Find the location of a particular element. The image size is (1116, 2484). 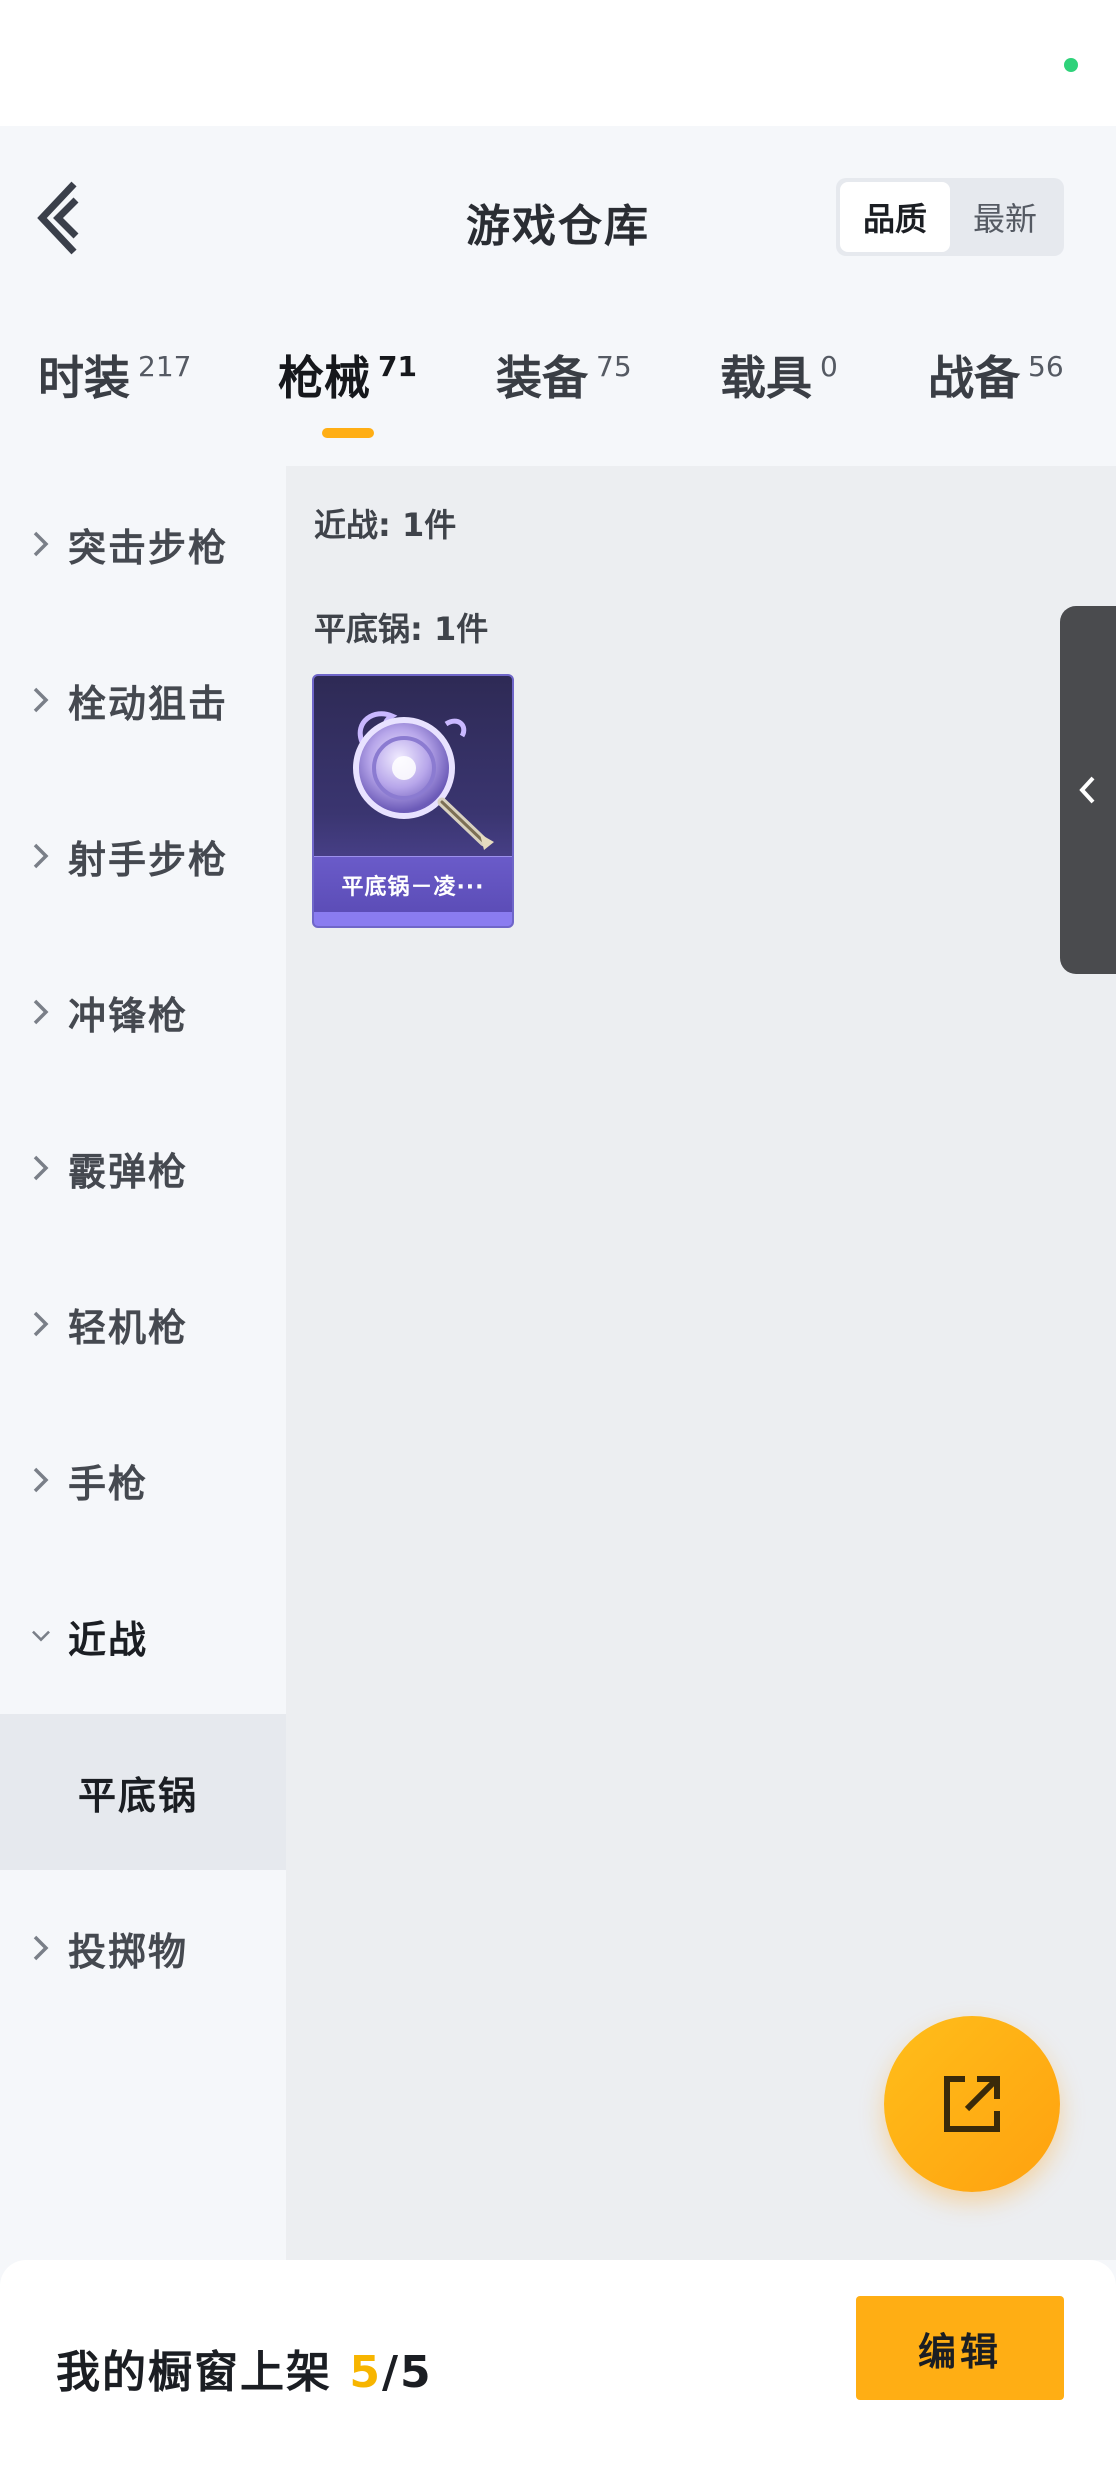

sort-option-newest: 最新 is located at coordinates (1005, 217).